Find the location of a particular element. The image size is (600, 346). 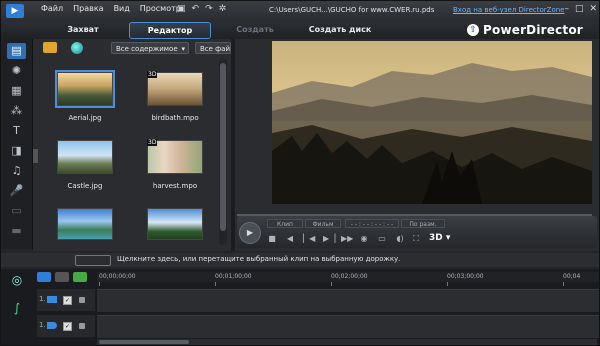

effects-room-icon: ✺ is located at coordinates (16, 71).